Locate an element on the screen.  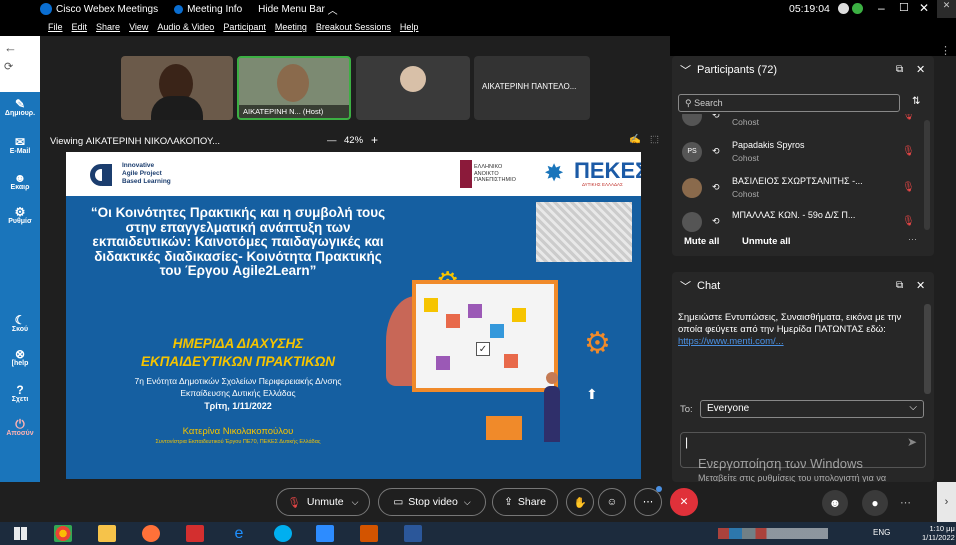
stop-video-button: ▭ Stop video ⌵ is located at coordinates (432, 502).